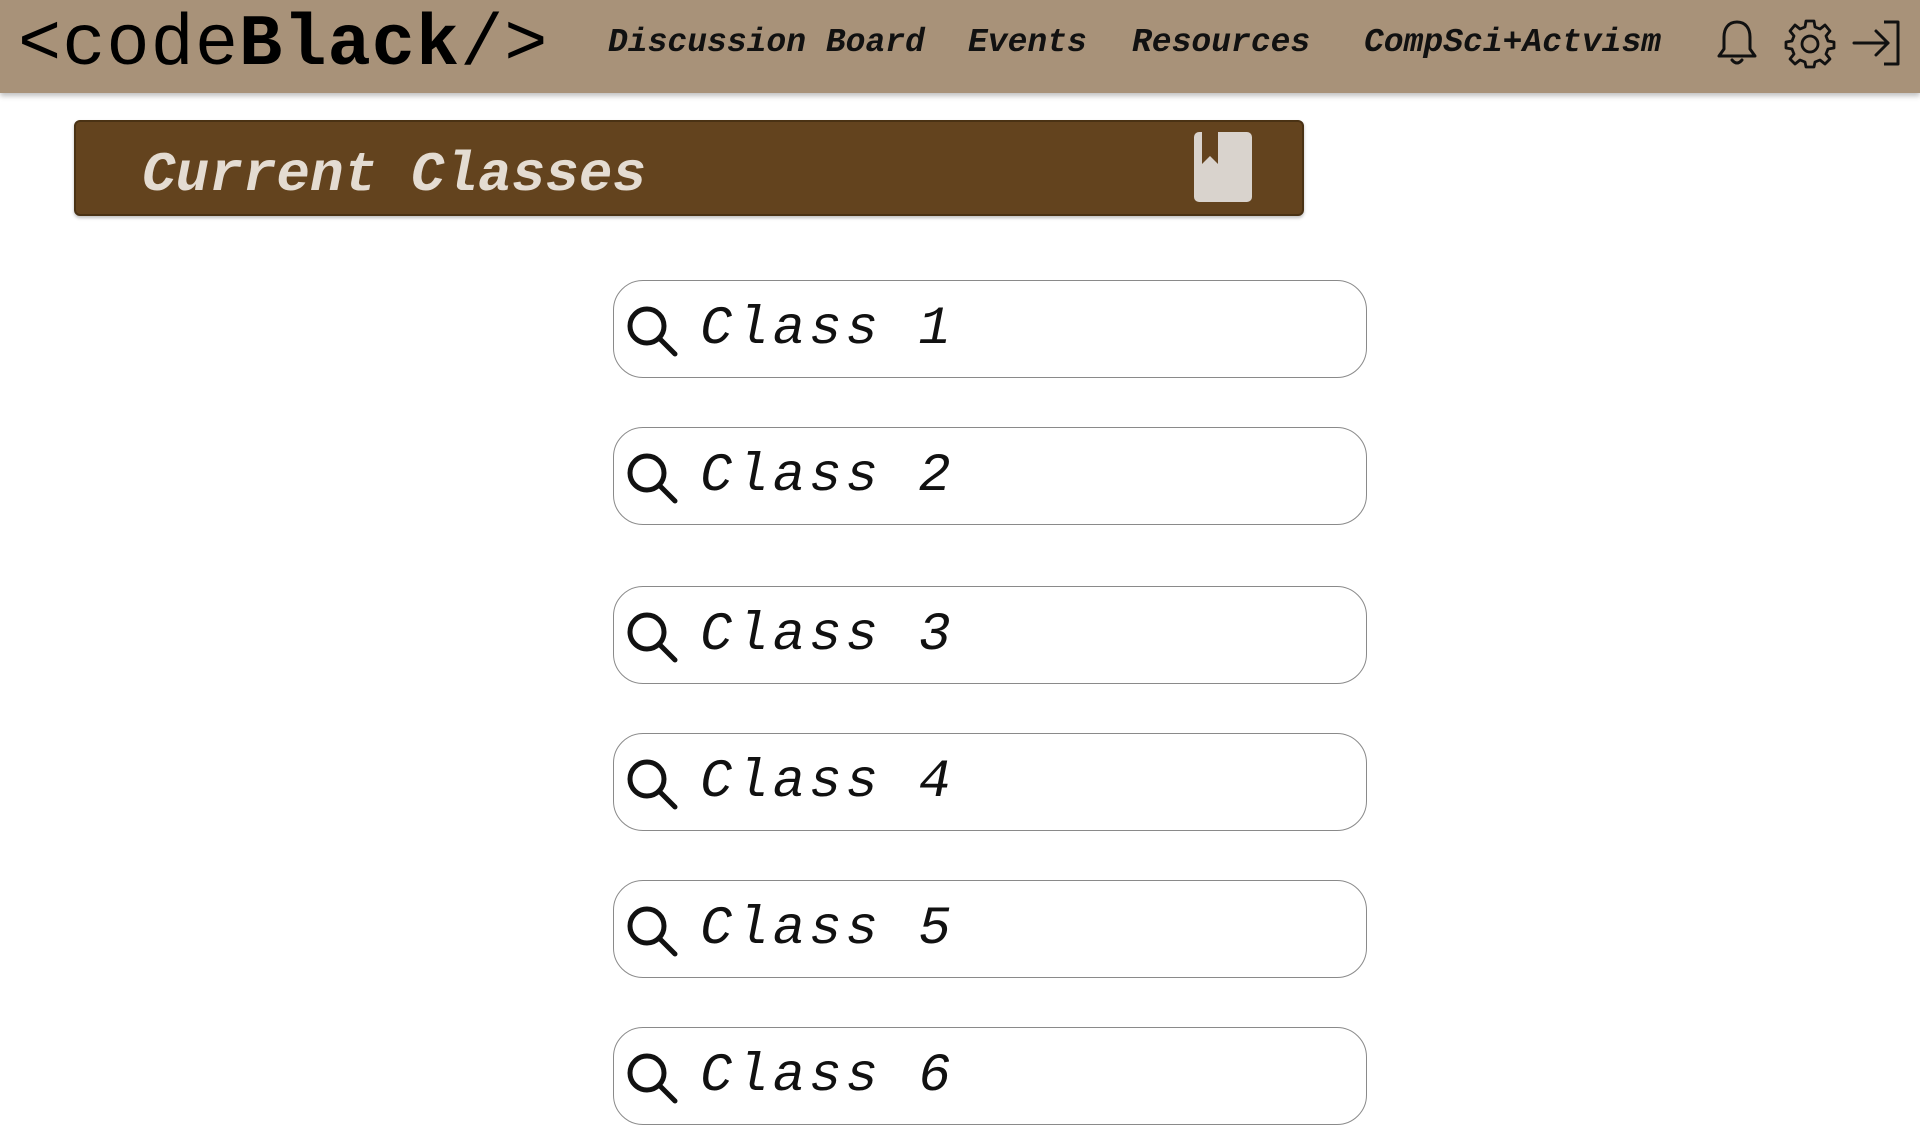 This screenshot has width=1920, height=1125. What do you see at coordinates (990, 1076) in the screenshot?
I see `class-item-6: Class 6` at bounding box center [990, 1076].